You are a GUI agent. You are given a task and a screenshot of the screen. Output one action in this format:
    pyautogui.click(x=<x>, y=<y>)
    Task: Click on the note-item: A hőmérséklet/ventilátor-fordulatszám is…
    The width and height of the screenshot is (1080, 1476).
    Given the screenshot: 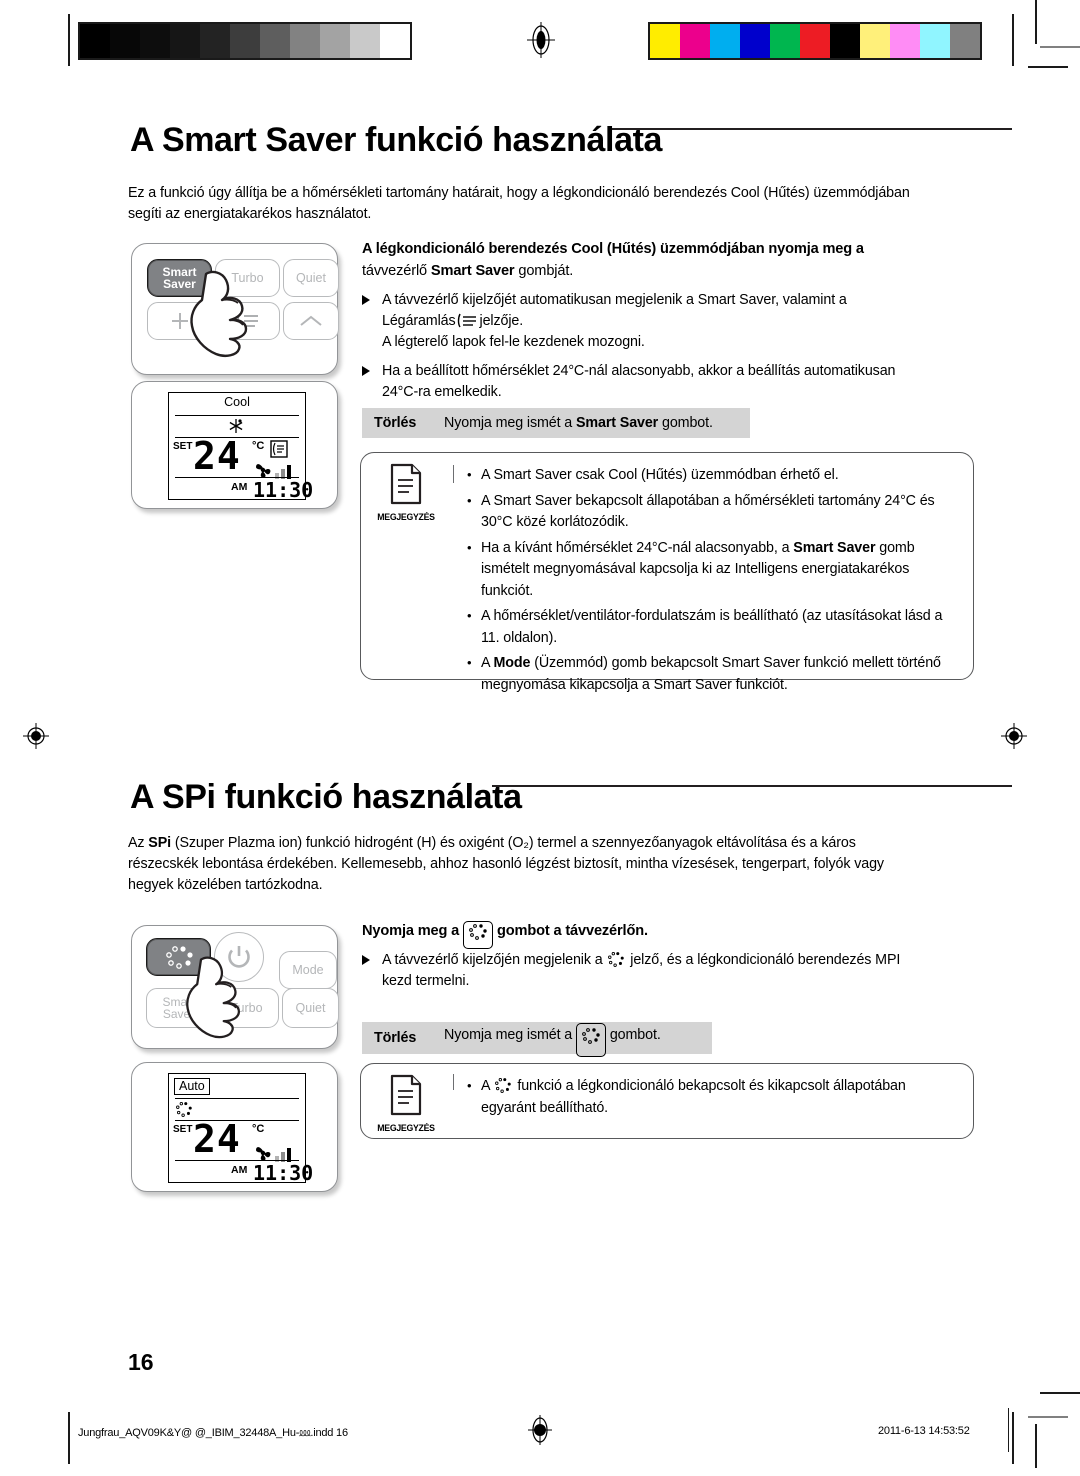 What is the action you would take?
    pyautogui.click(x=711, y=627)
    